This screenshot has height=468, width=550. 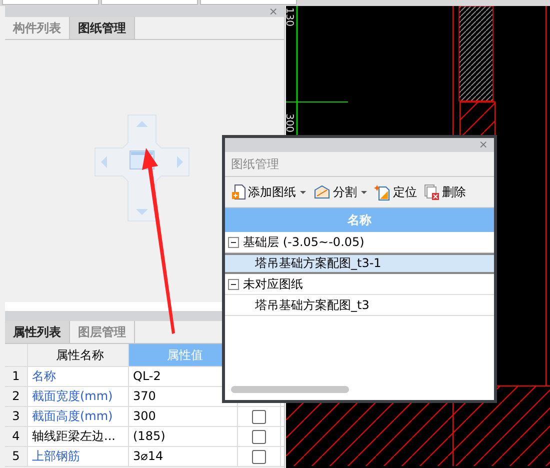 What do you see at coordinates (382, 192) in the screenshot?
I see `locate-drawing-icon` at bounding box center [382, 192].